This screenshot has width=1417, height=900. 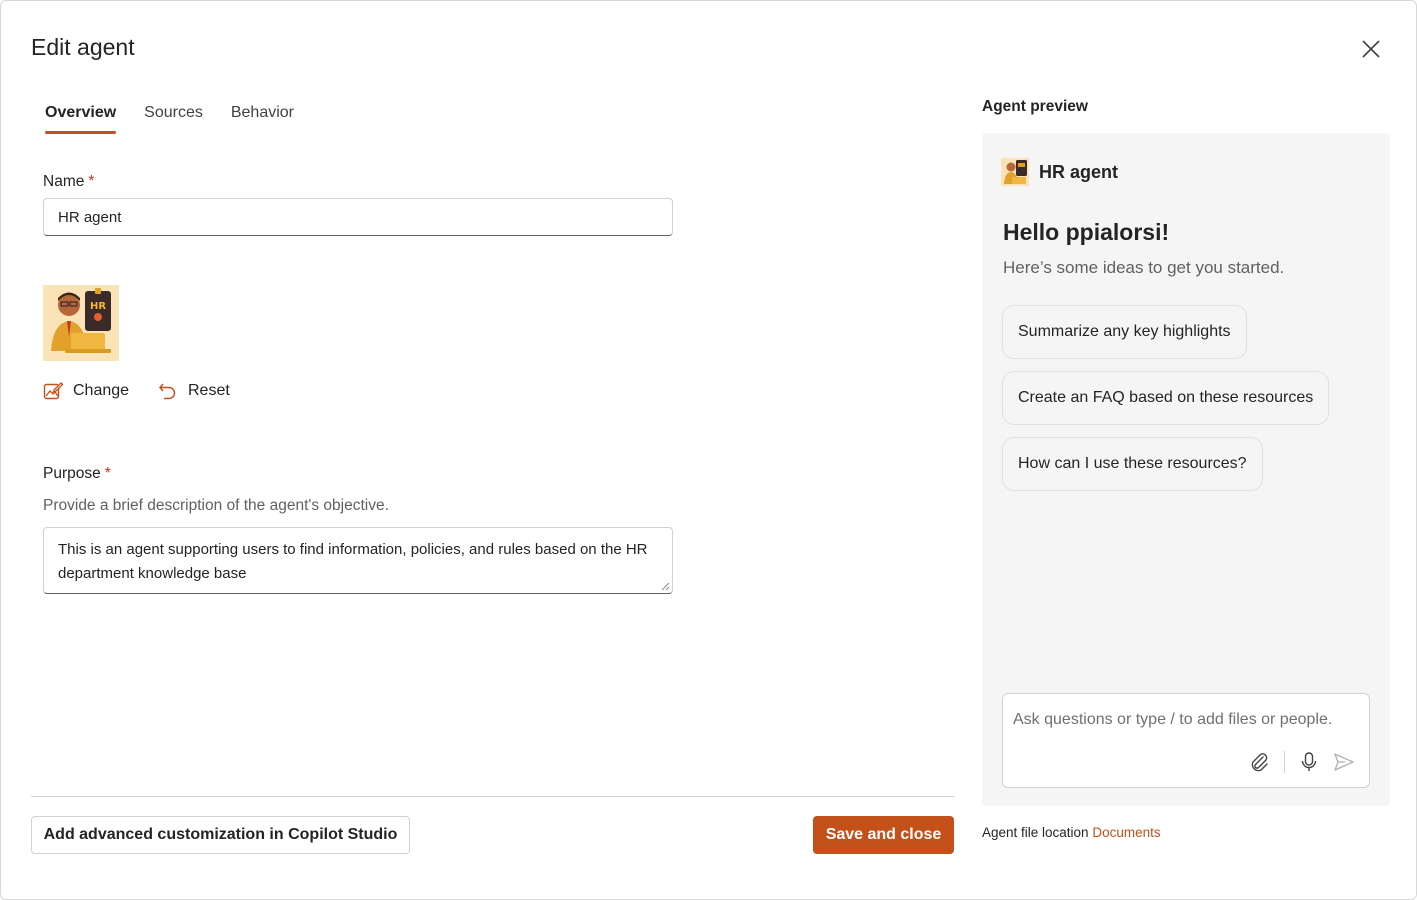 What do you see at coordinates (173, 117) in the screenshot?
I see `tab-sources: Sources` at bounding box center [173, 117].